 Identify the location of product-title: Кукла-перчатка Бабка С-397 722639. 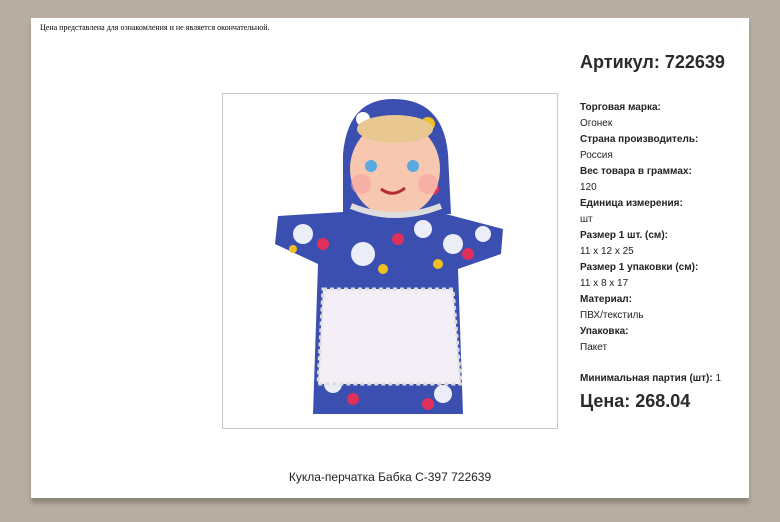
(390, 477).